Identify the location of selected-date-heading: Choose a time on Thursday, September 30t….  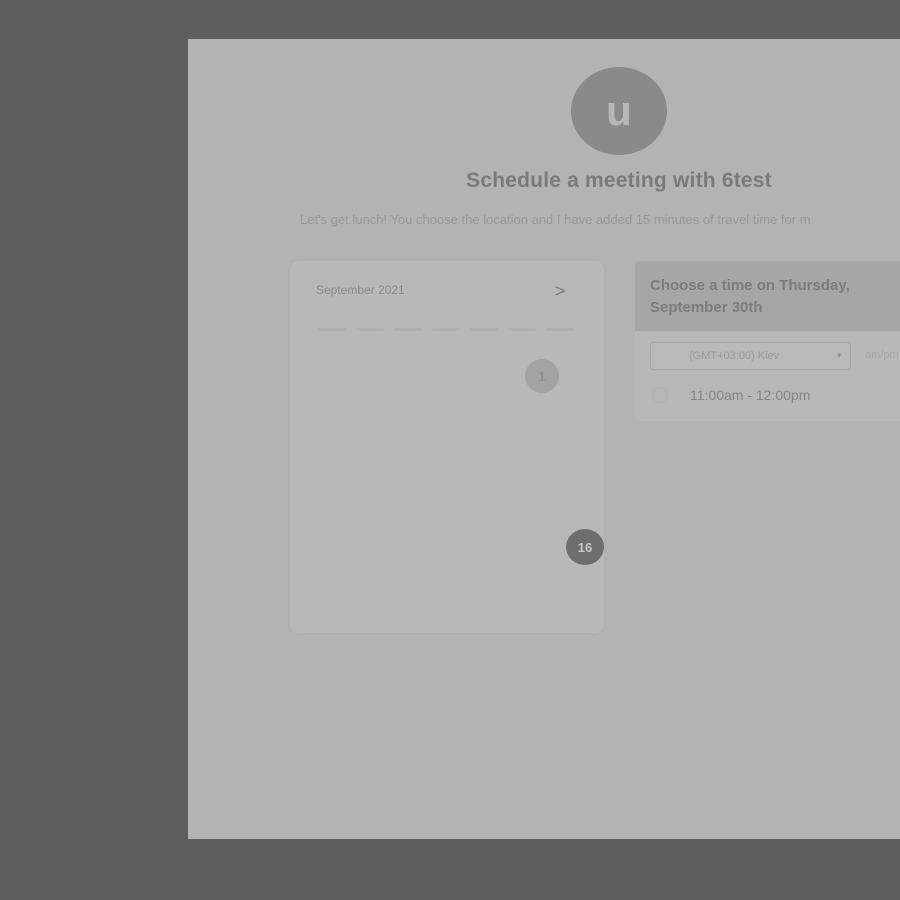
(750, 296).